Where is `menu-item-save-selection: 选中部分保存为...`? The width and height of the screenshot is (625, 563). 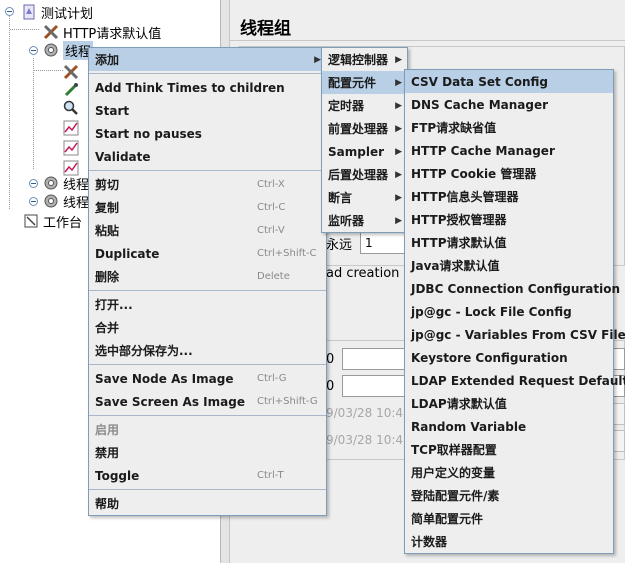
menu-item-save-selection: 选中部分保存为... is located at coordinates (207, 350).